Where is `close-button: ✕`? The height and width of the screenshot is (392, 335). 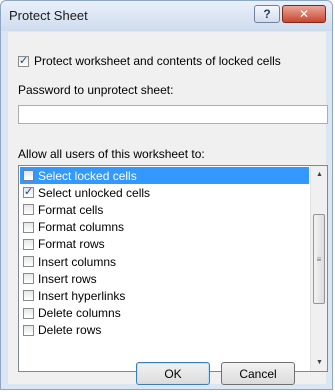 close-button: ✕ is located at coordinates (304, 14).